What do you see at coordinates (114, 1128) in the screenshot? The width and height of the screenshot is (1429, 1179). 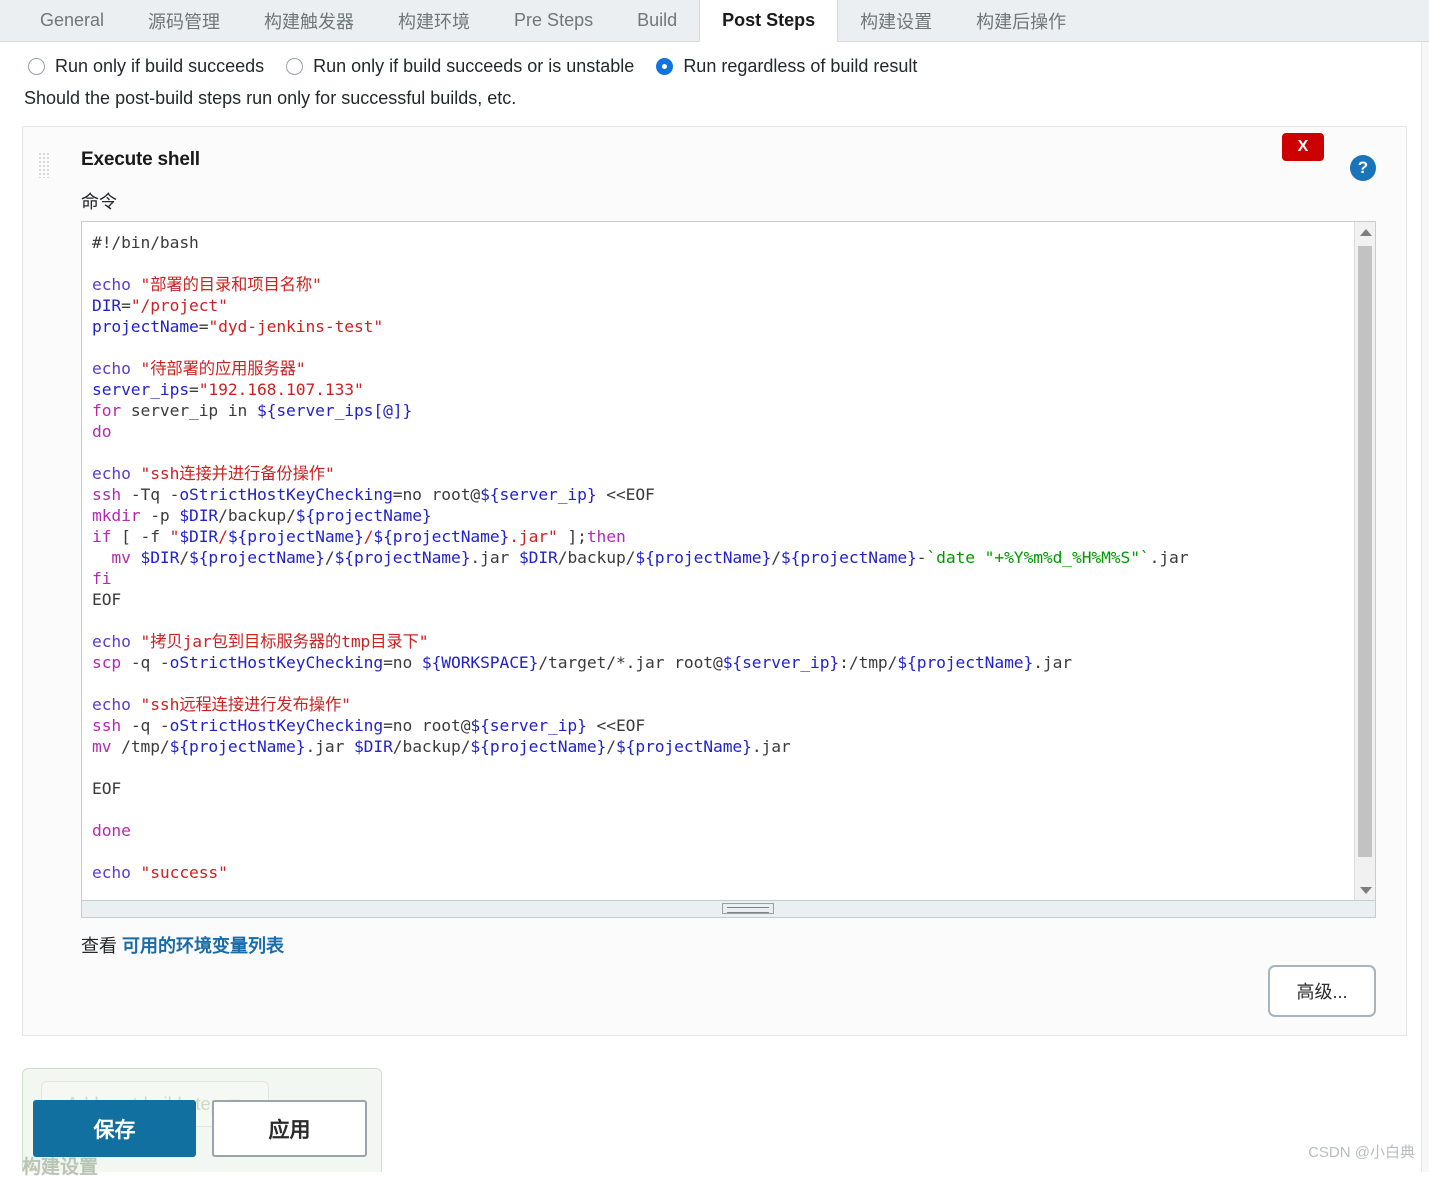 I see `save-button: 保存` at bounding box center [114, 1128].